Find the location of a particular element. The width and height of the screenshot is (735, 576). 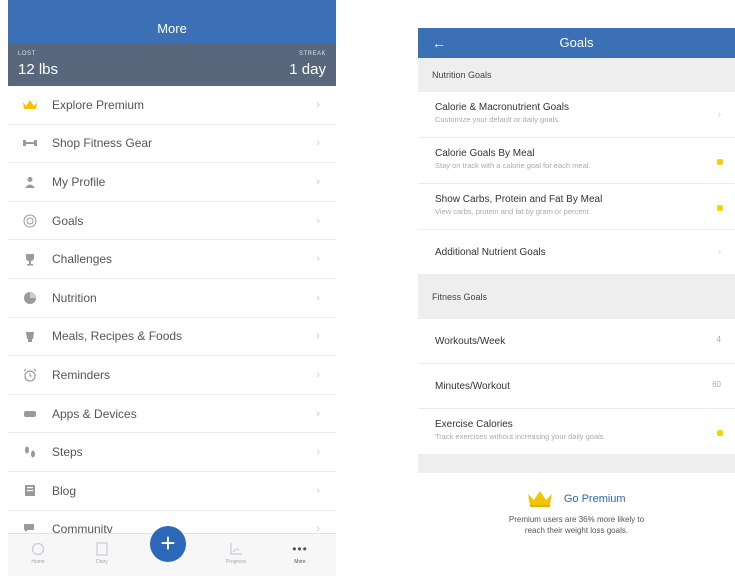

menu-item-steps: Steps › is located at coordinates (172, 452).